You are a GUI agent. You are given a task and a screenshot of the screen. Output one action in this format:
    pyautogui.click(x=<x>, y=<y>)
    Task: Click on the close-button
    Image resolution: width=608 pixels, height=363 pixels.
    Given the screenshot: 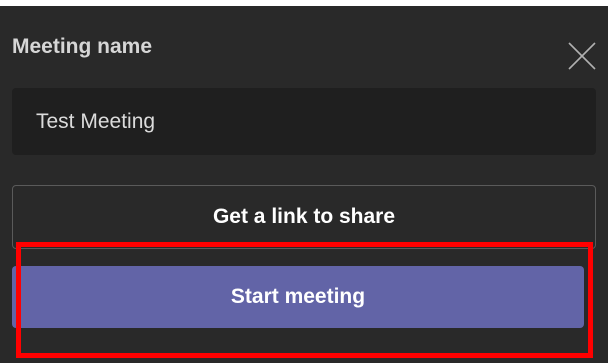 What is the action you would take?
    pyautogui.click(x=582, y=56)
    